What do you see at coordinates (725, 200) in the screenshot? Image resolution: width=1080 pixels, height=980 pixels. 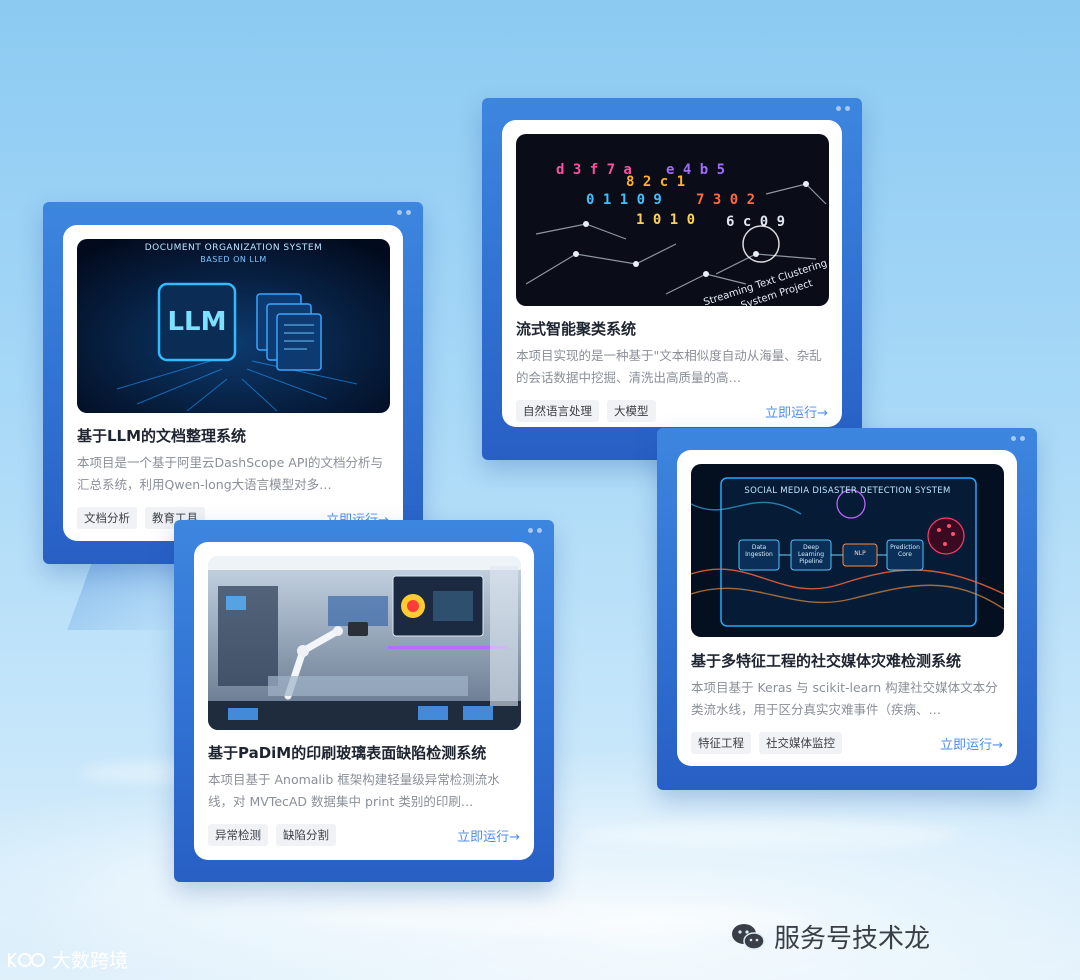 I see `svg-text: 7 3 0 2` at bounding box center [725, 200].